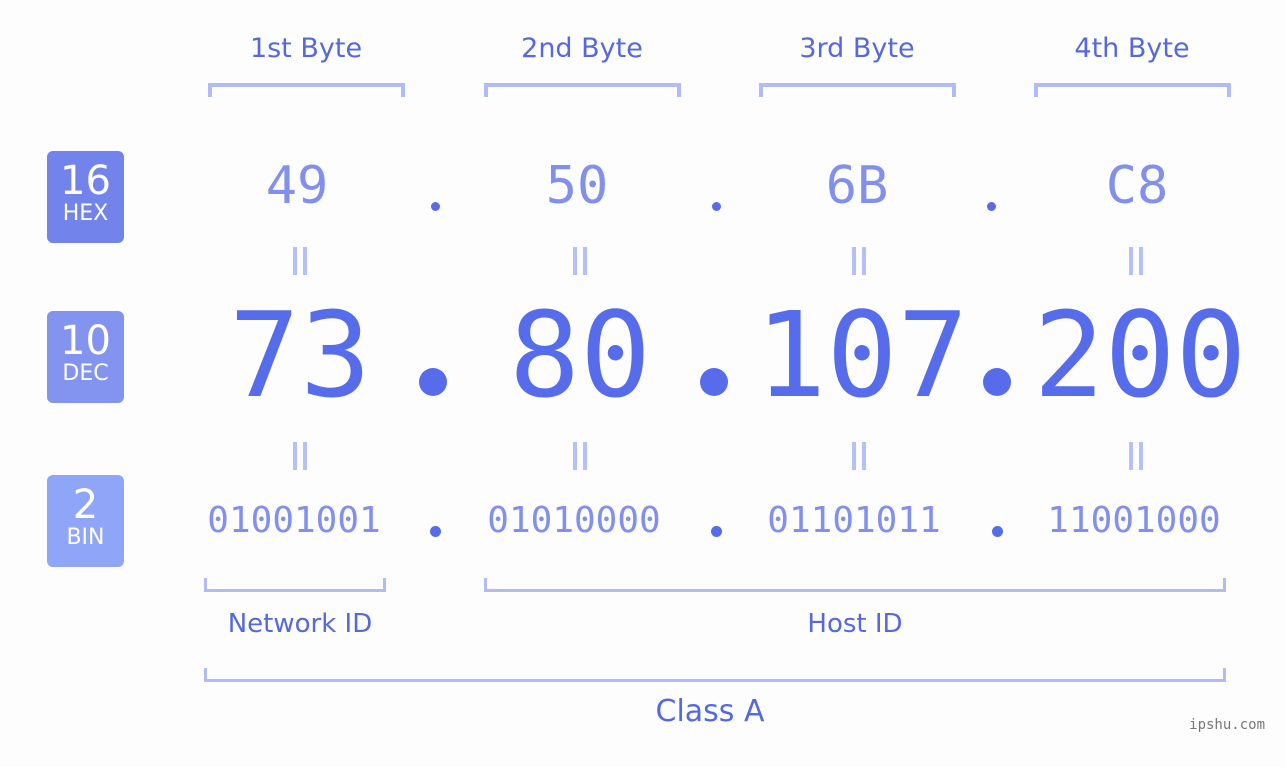 The image size is (1285, 767). I want to click on bin-badge-base: 2, so click(85, 505).